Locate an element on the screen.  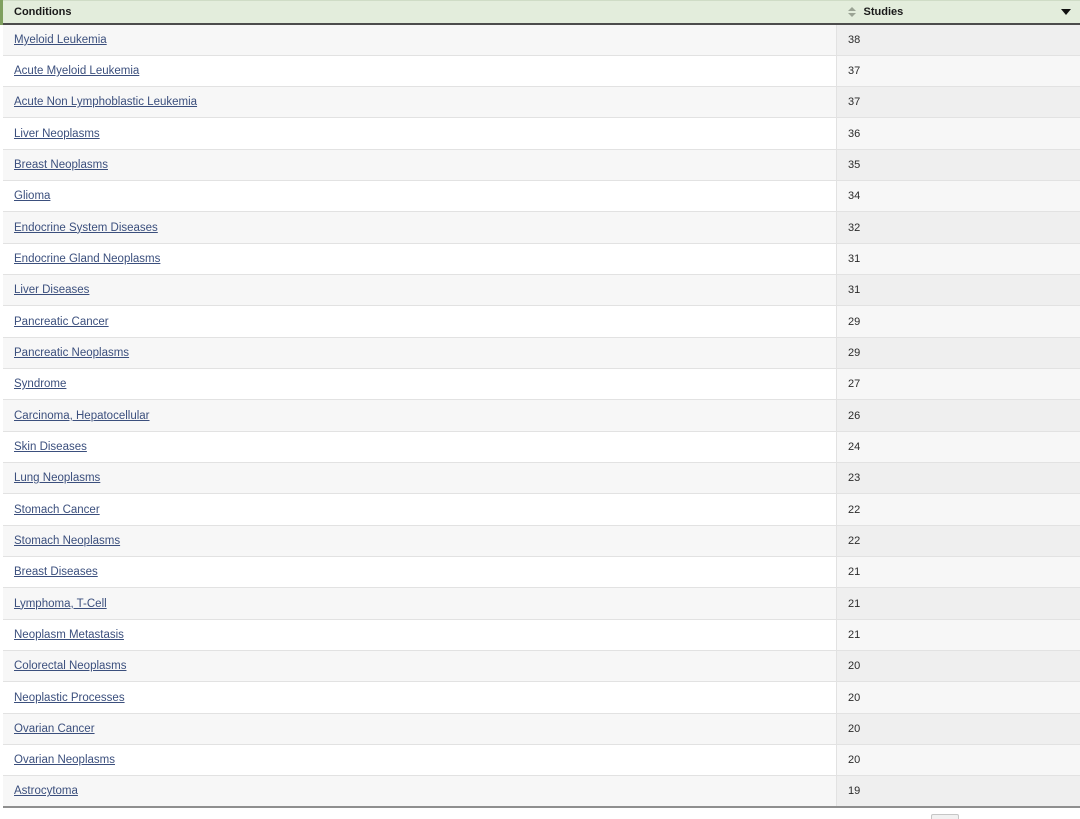
cell-condition: Breast Diseases is located at coordinates (418, 572).